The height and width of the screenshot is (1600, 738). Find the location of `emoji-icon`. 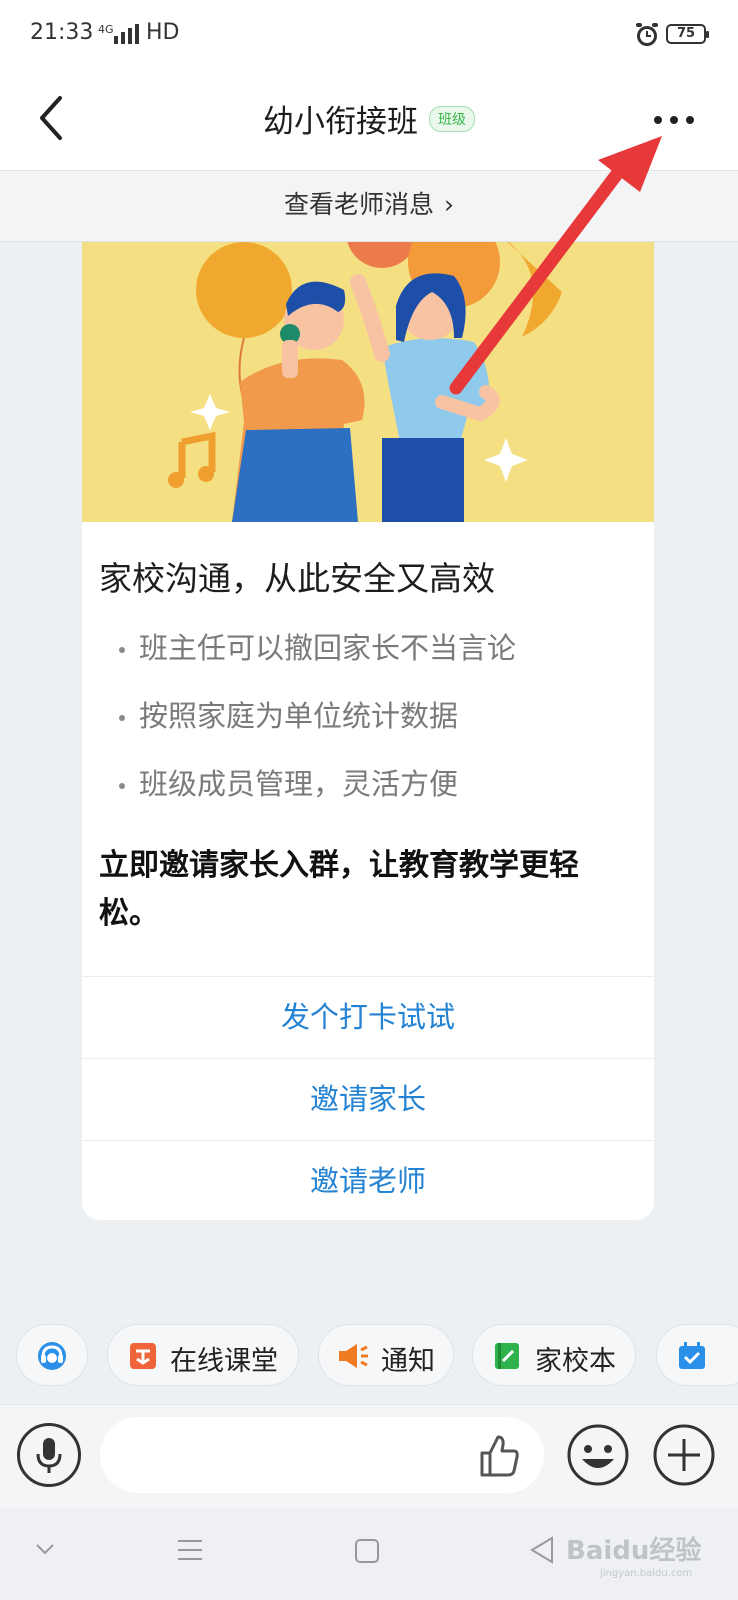

emoji-icon is located at coordinates (598, 1455).